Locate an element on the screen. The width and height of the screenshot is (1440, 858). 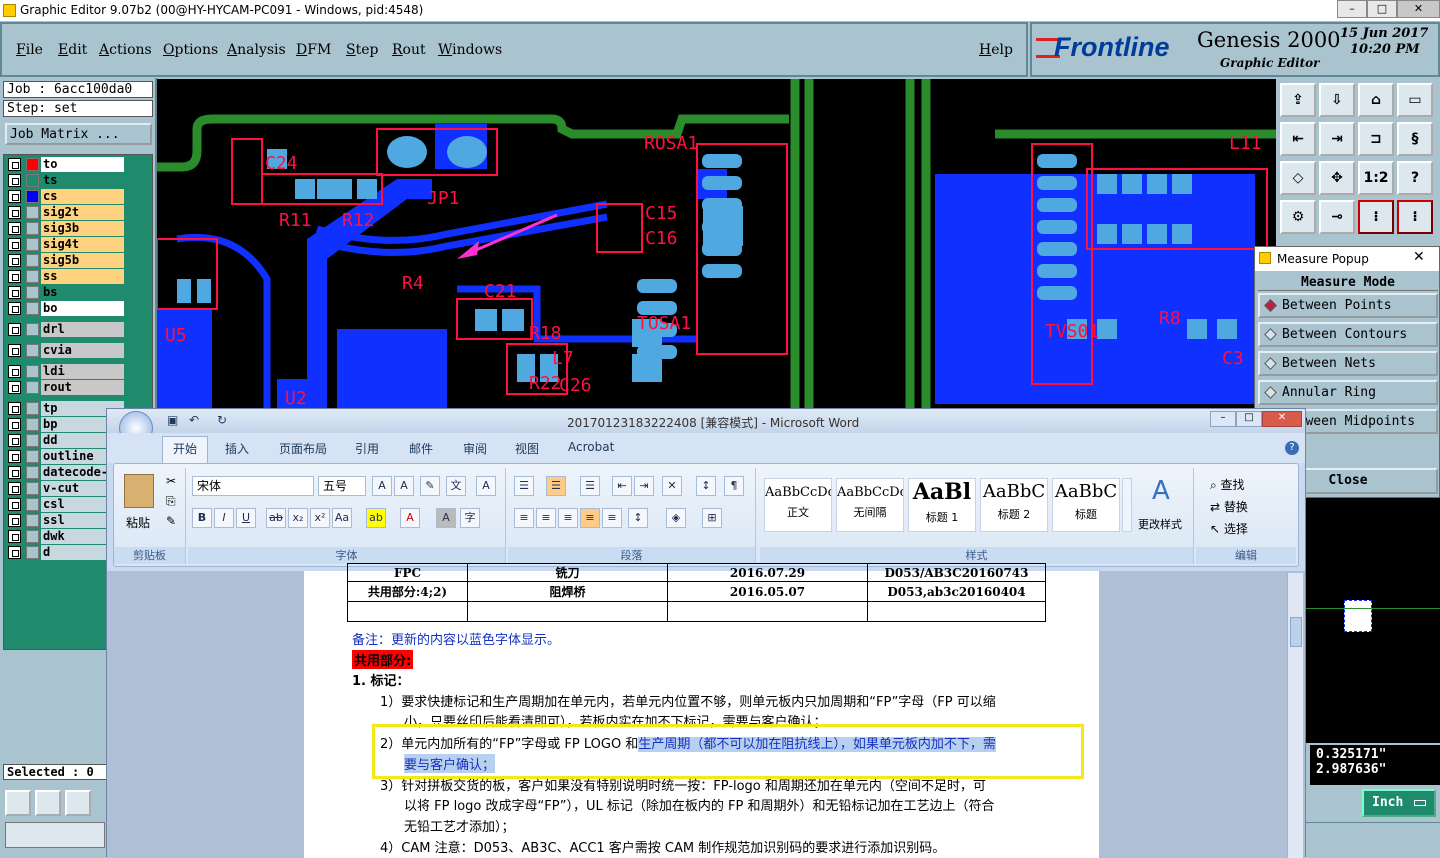
vertical-scrollbar is located at coordinates (1295, 715).